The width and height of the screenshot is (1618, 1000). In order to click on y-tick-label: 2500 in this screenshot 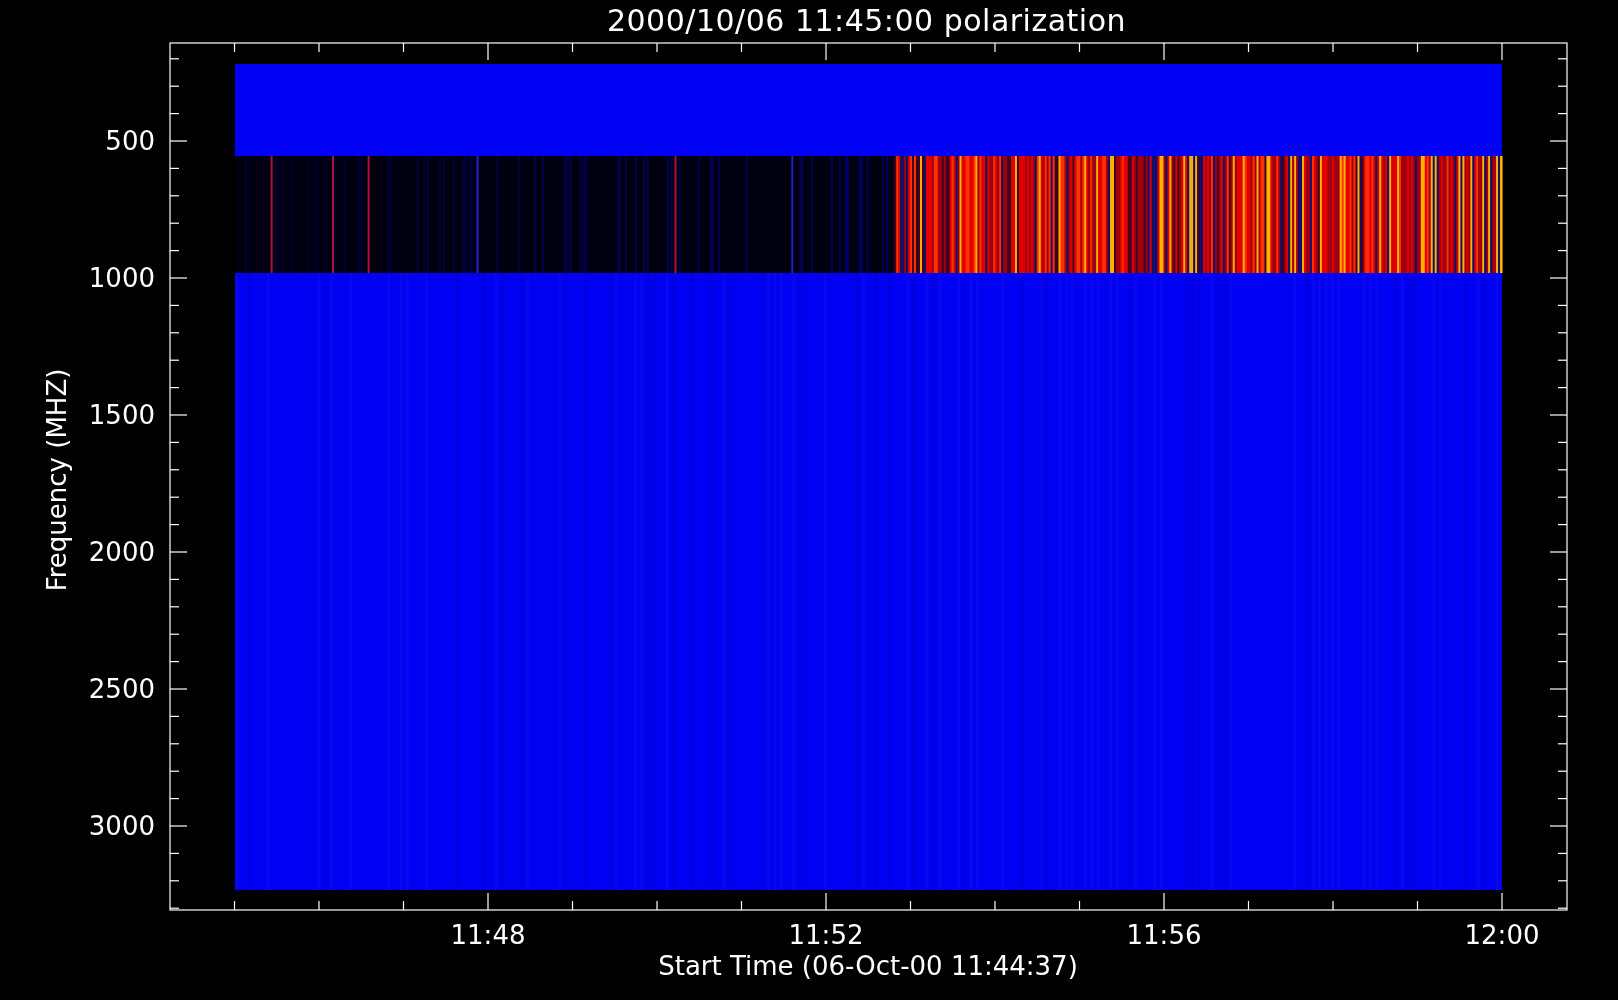, I will do `click(121, 689)`.